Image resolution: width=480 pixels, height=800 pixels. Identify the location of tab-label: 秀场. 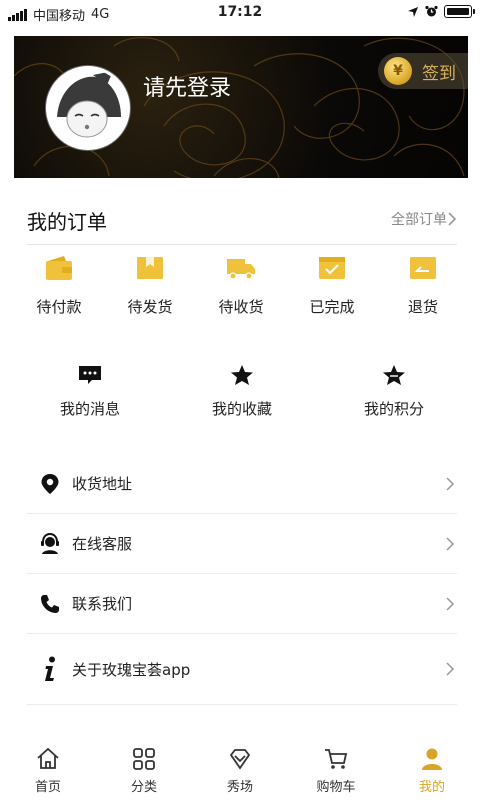
(239, 787).